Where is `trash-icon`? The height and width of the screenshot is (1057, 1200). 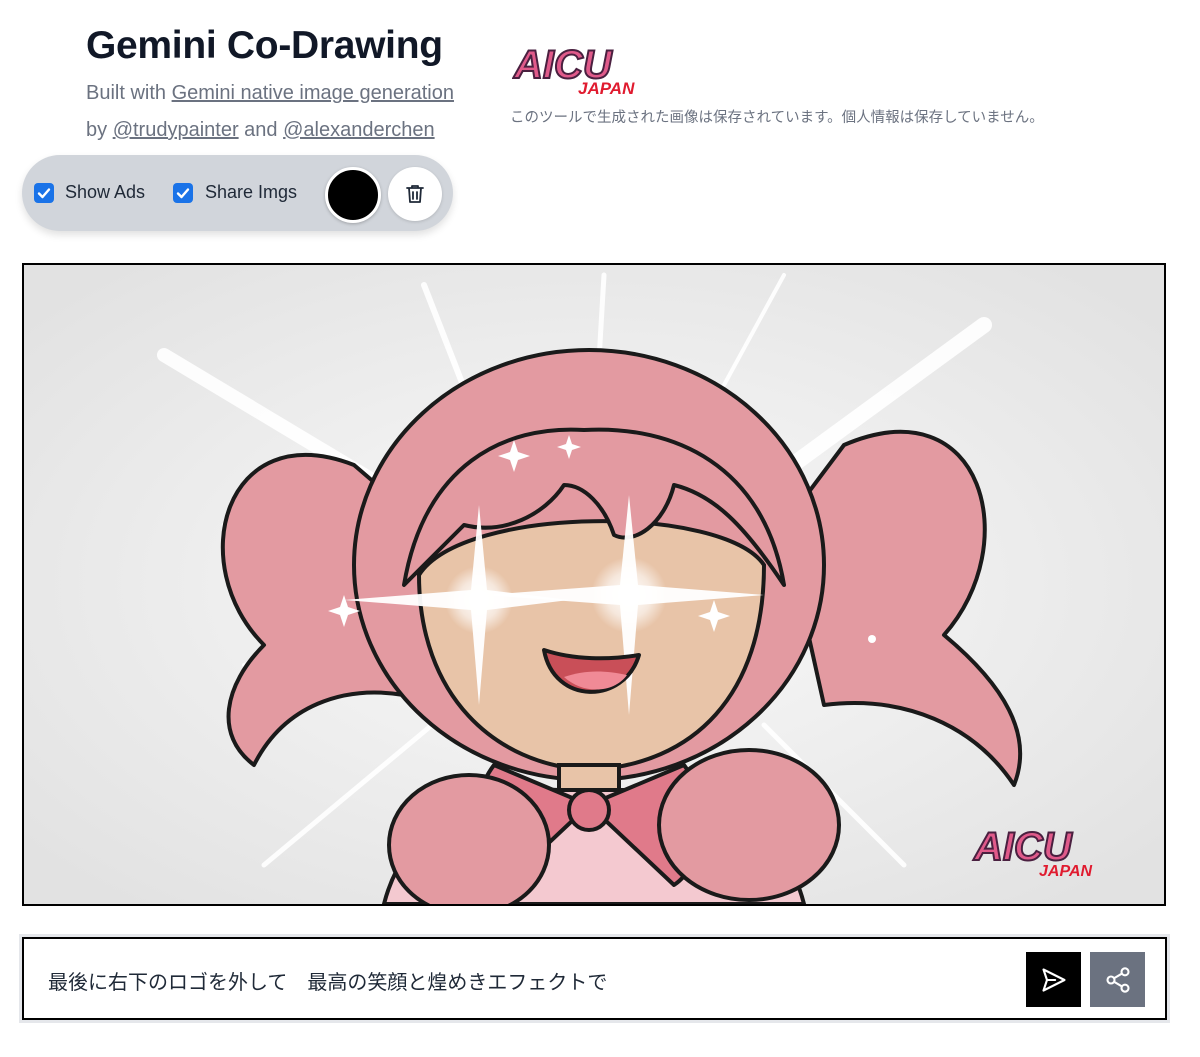
trash-icon is located at coordinates (415, 194).